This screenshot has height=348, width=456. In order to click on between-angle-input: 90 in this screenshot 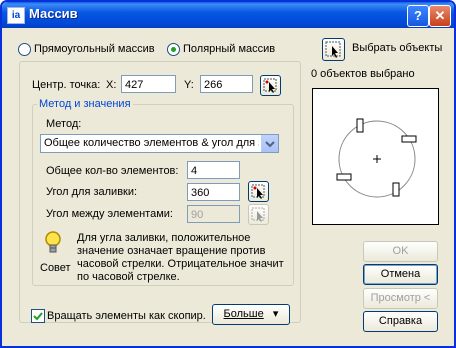, I will do `click(213, 214)`.